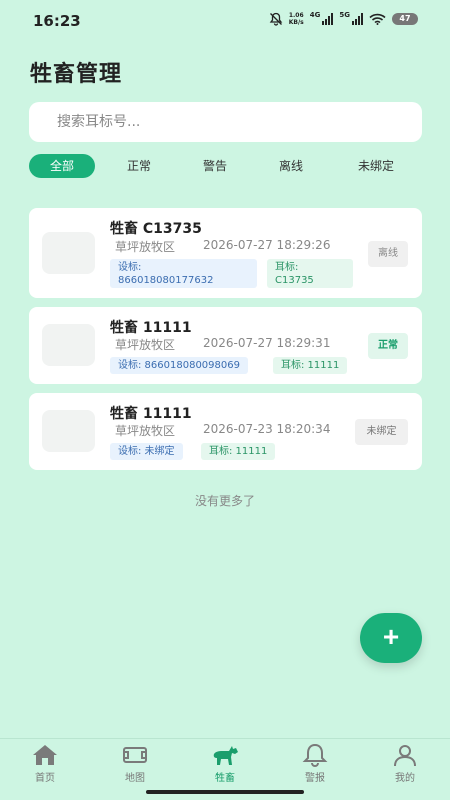 Image resolution: width=450 pixels, height=800 pixels. What do you see at coordinates (287, 267) in the screenshot?
I see `ear-tag-label: 耳标:` at bounding box center [287, 267].